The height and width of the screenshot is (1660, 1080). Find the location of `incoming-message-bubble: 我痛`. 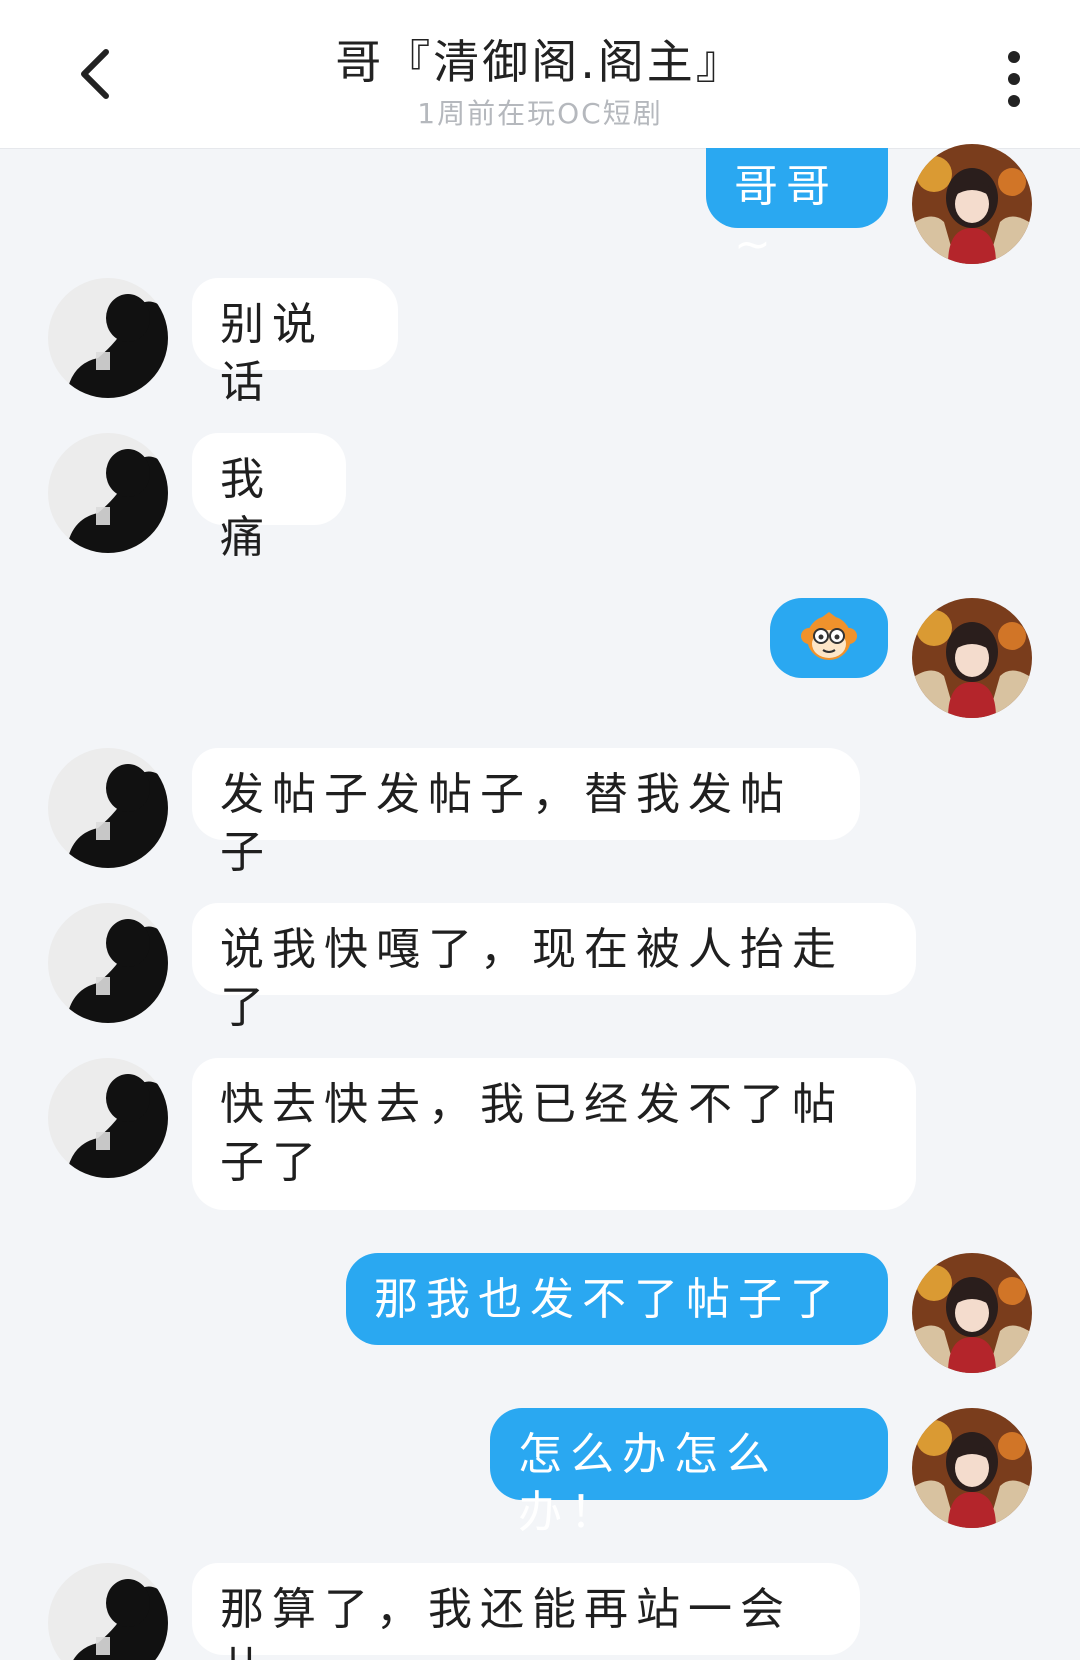

incoming-message-bubble: 我痛 is located at coordinates (269, 498).